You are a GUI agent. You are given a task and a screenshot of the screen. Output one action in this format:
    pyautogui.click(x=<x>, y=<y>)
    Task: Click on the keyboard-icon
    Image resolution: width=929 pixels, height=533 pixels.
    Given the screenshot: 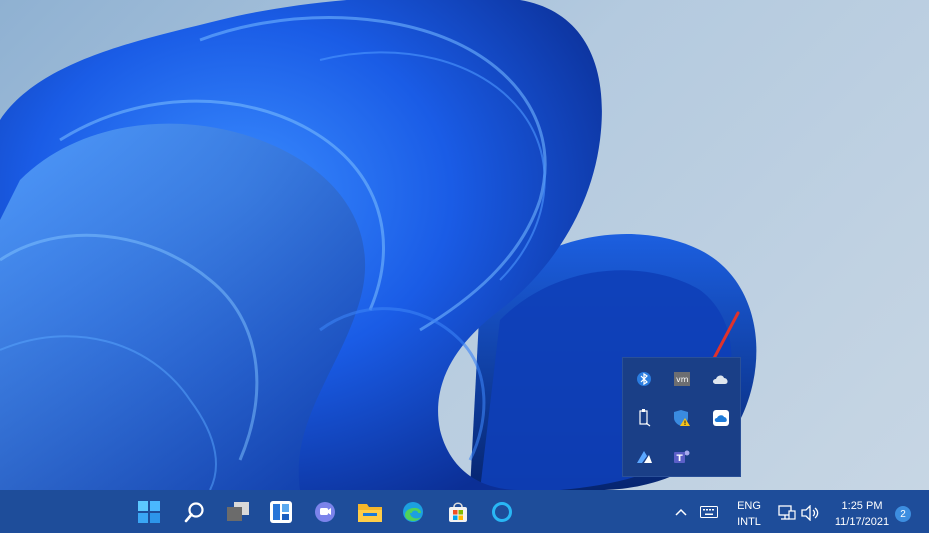 What is the action you would take?
    pyautogui.click(x=709, y=512)
    